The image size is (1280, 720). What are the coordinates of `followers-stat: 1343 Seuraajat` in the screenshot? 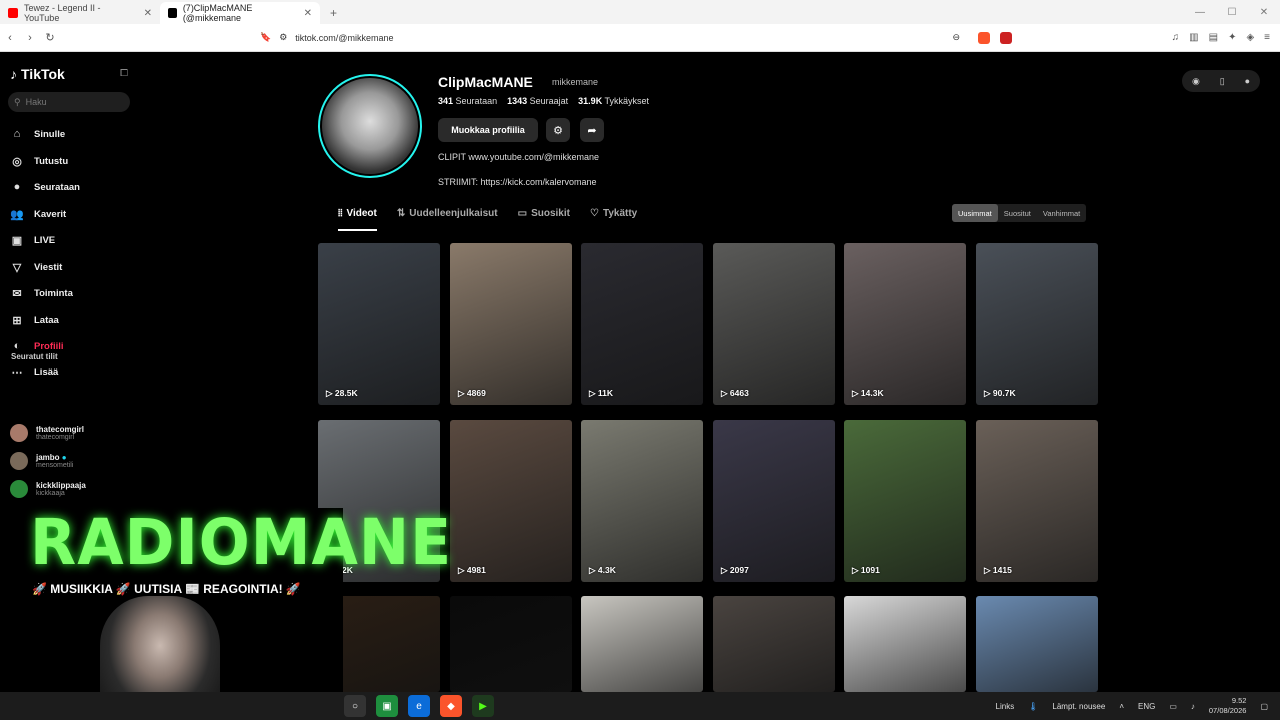 It's located at (537, 101).